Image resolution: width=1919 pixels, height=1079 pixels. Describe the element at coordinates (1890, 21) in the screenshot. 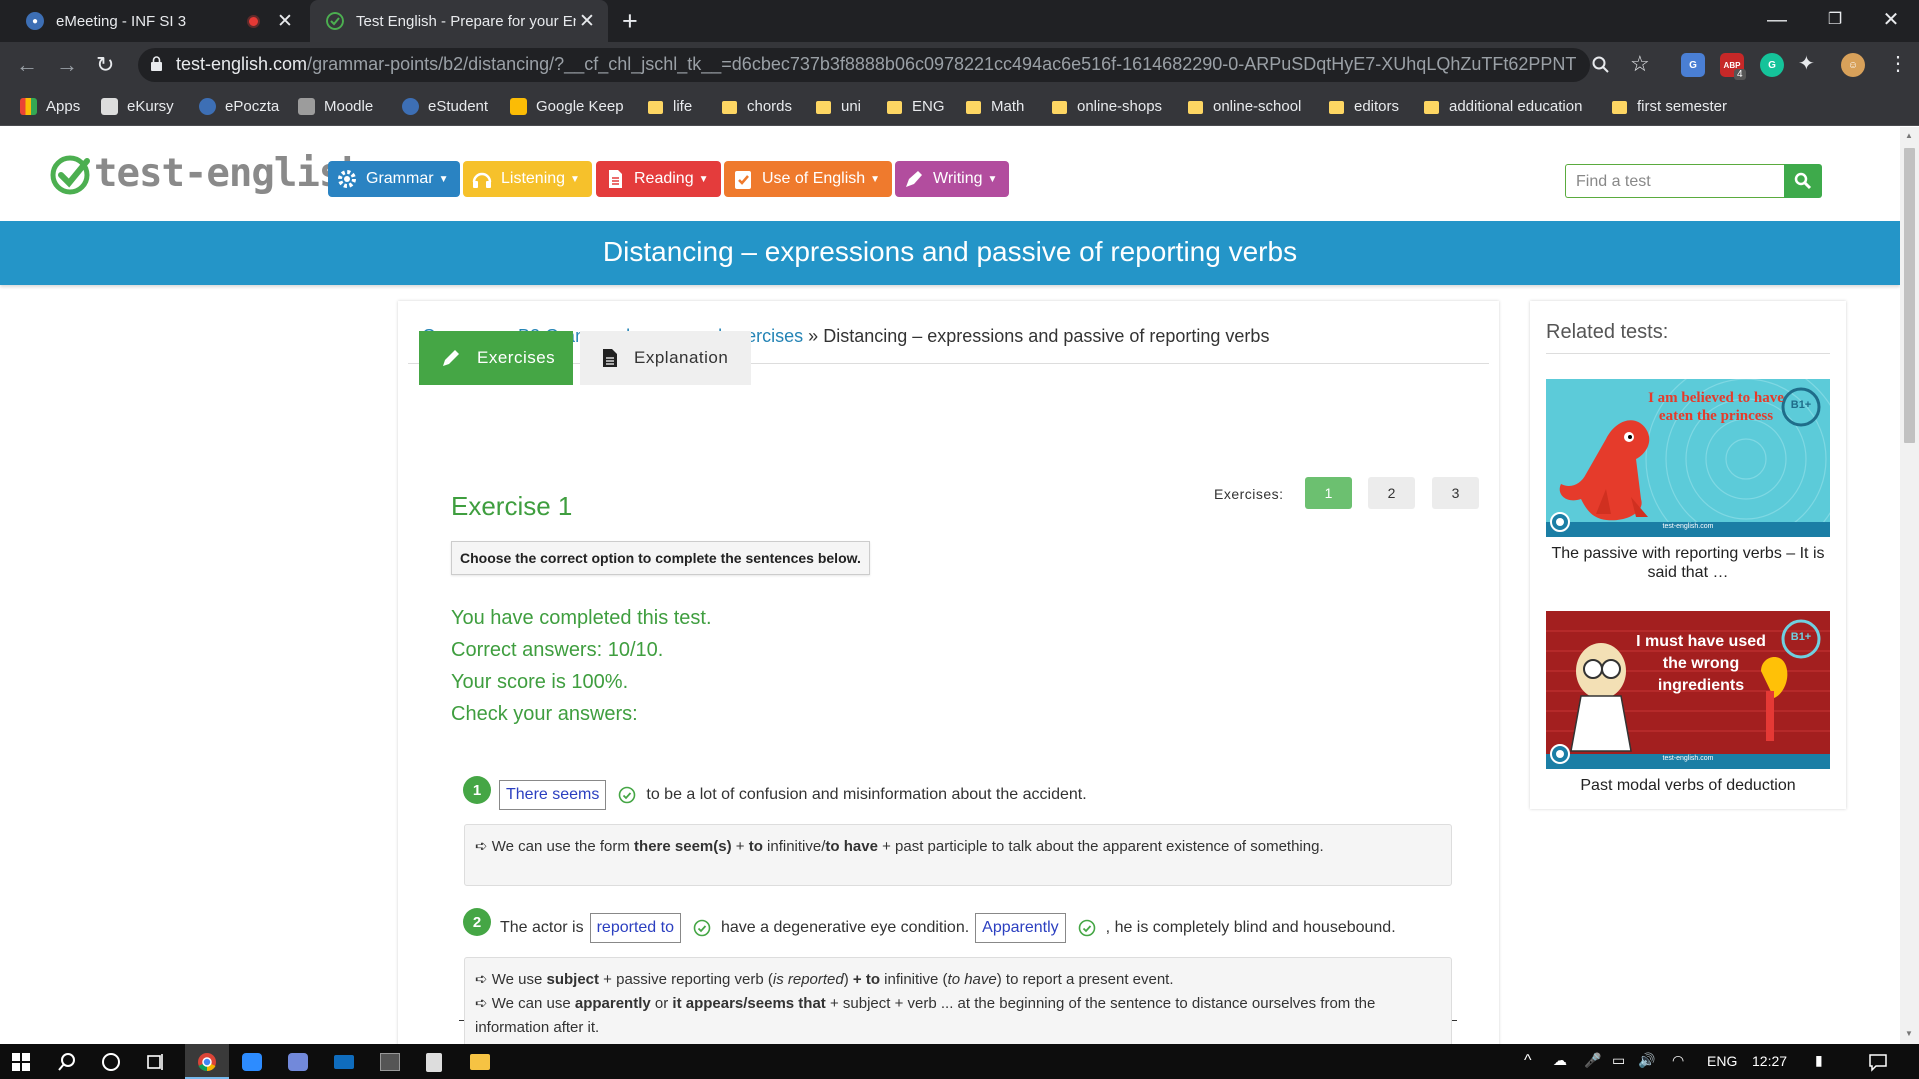

I see `window-close-icon: ✕` at that location.